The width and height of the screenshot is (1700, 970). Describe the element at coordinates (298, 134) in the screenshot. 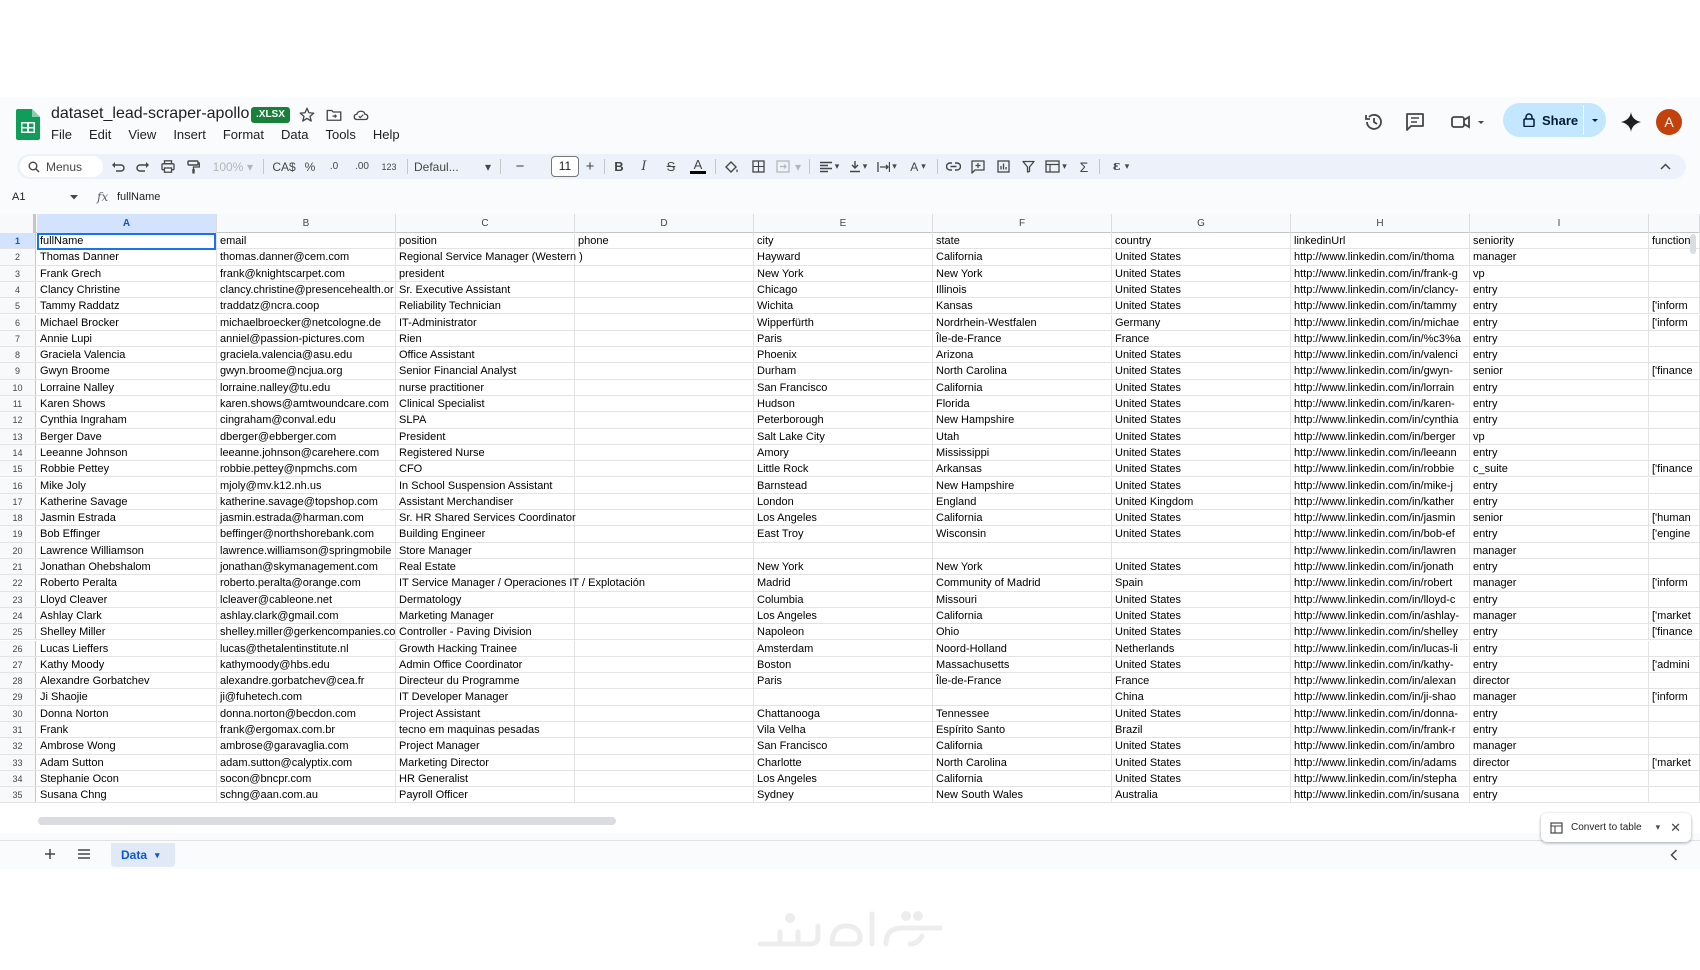

I see `menu-data: Data` at that location.